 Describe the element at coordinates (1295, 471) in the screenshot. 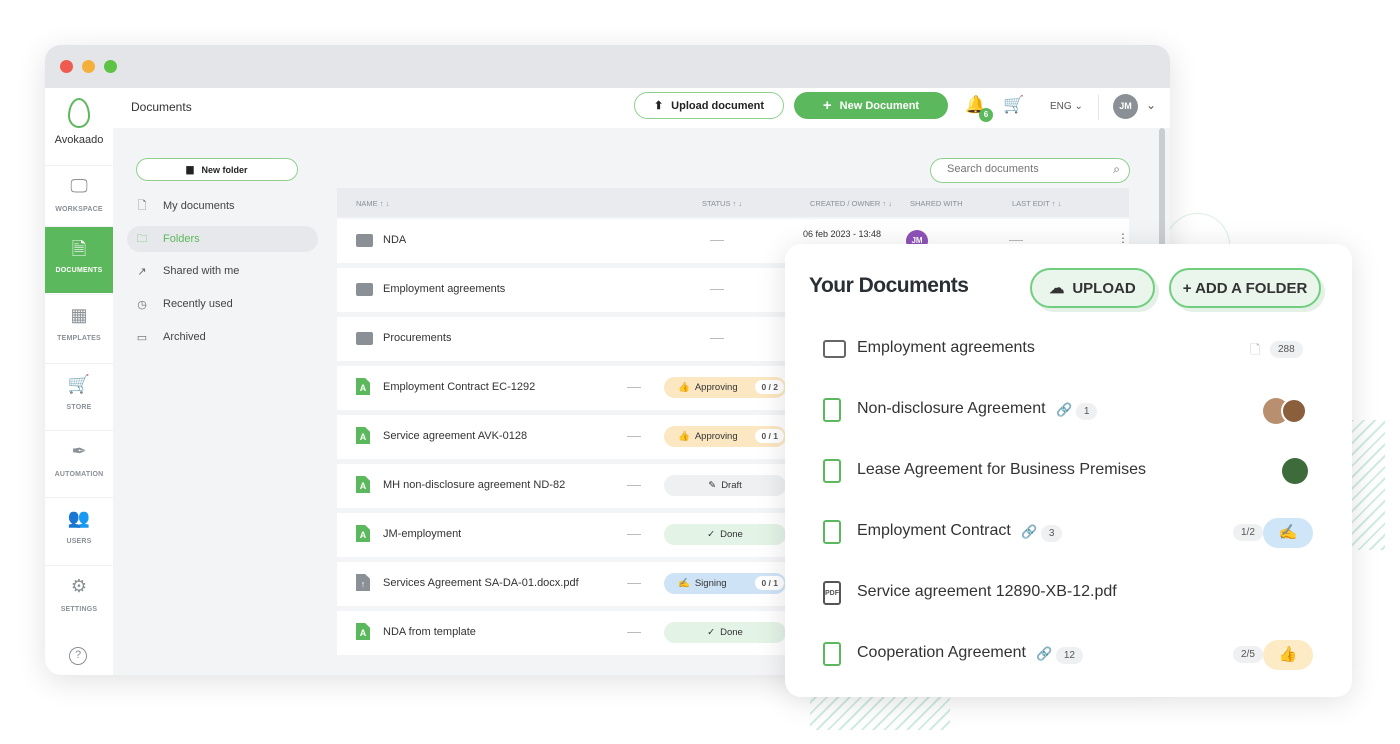

I see `avatar` at that location.